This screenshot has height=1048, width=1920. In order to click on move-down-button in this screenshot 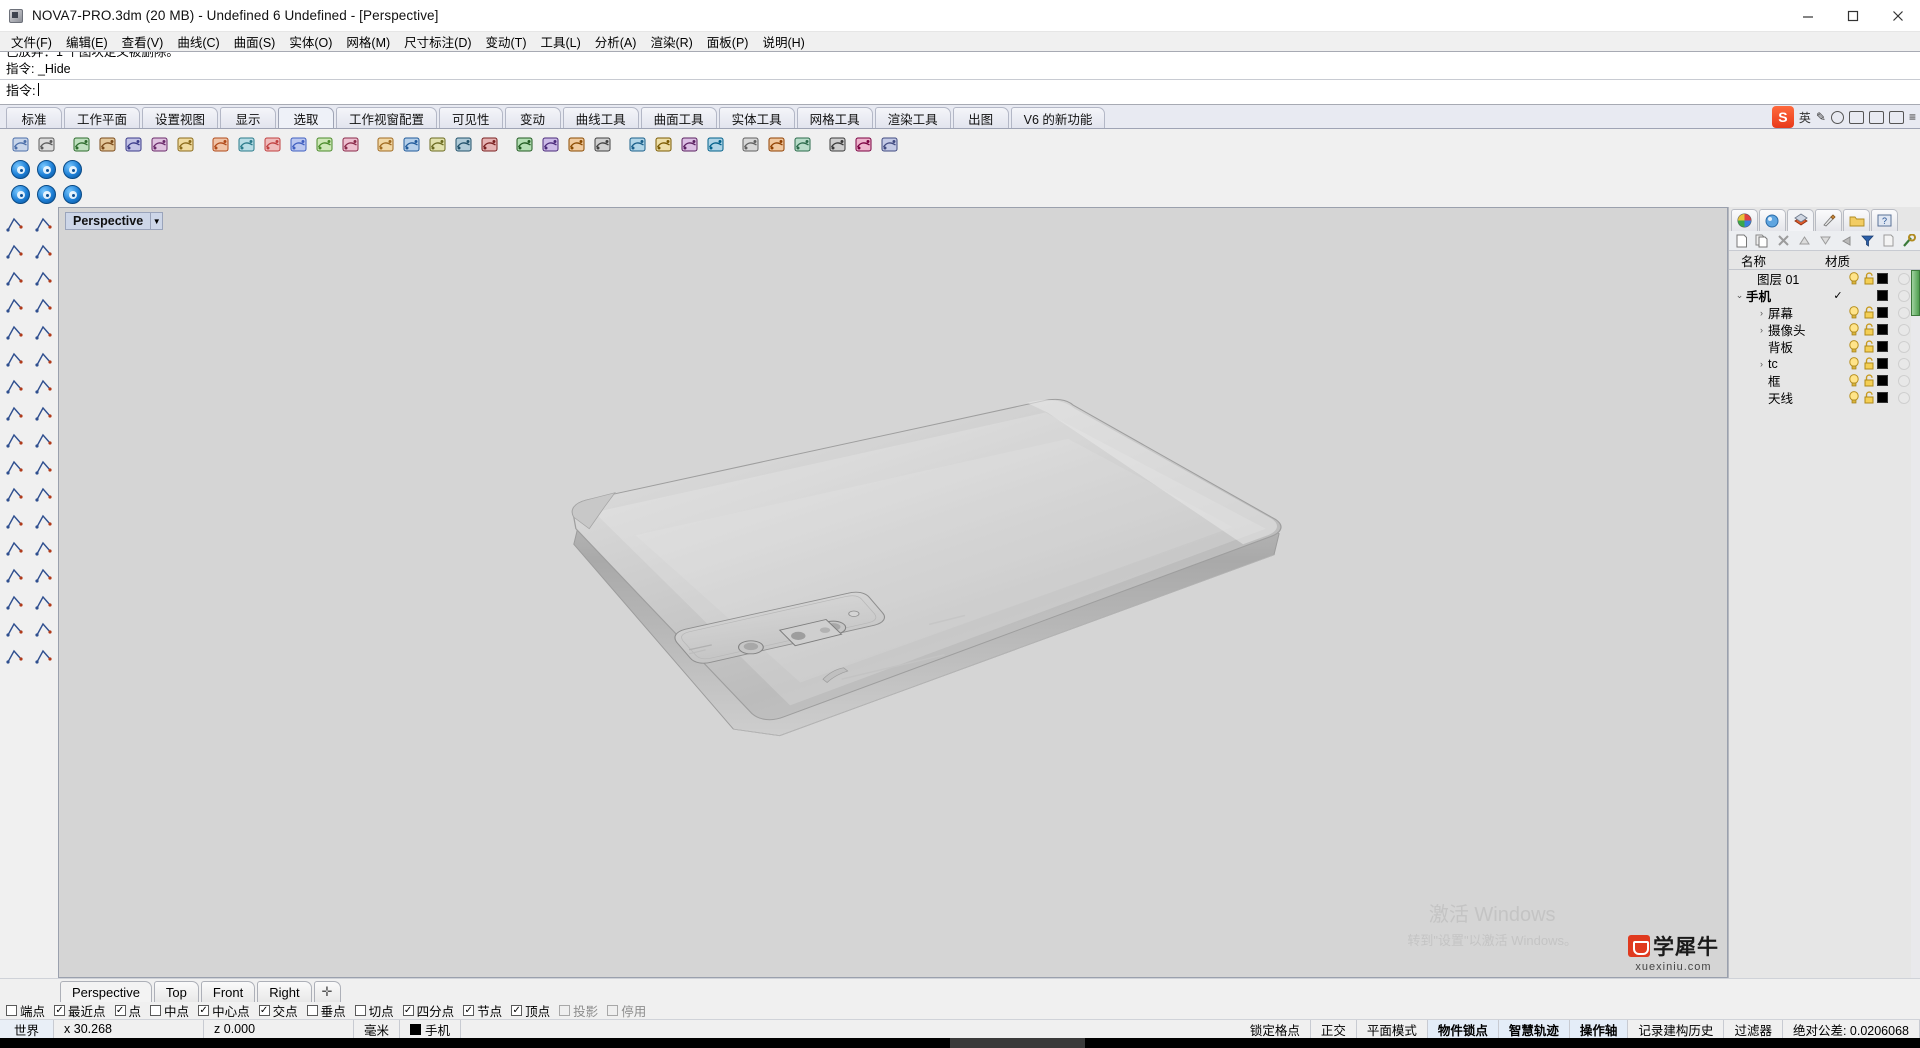, I will do `click(1825, 241)`.